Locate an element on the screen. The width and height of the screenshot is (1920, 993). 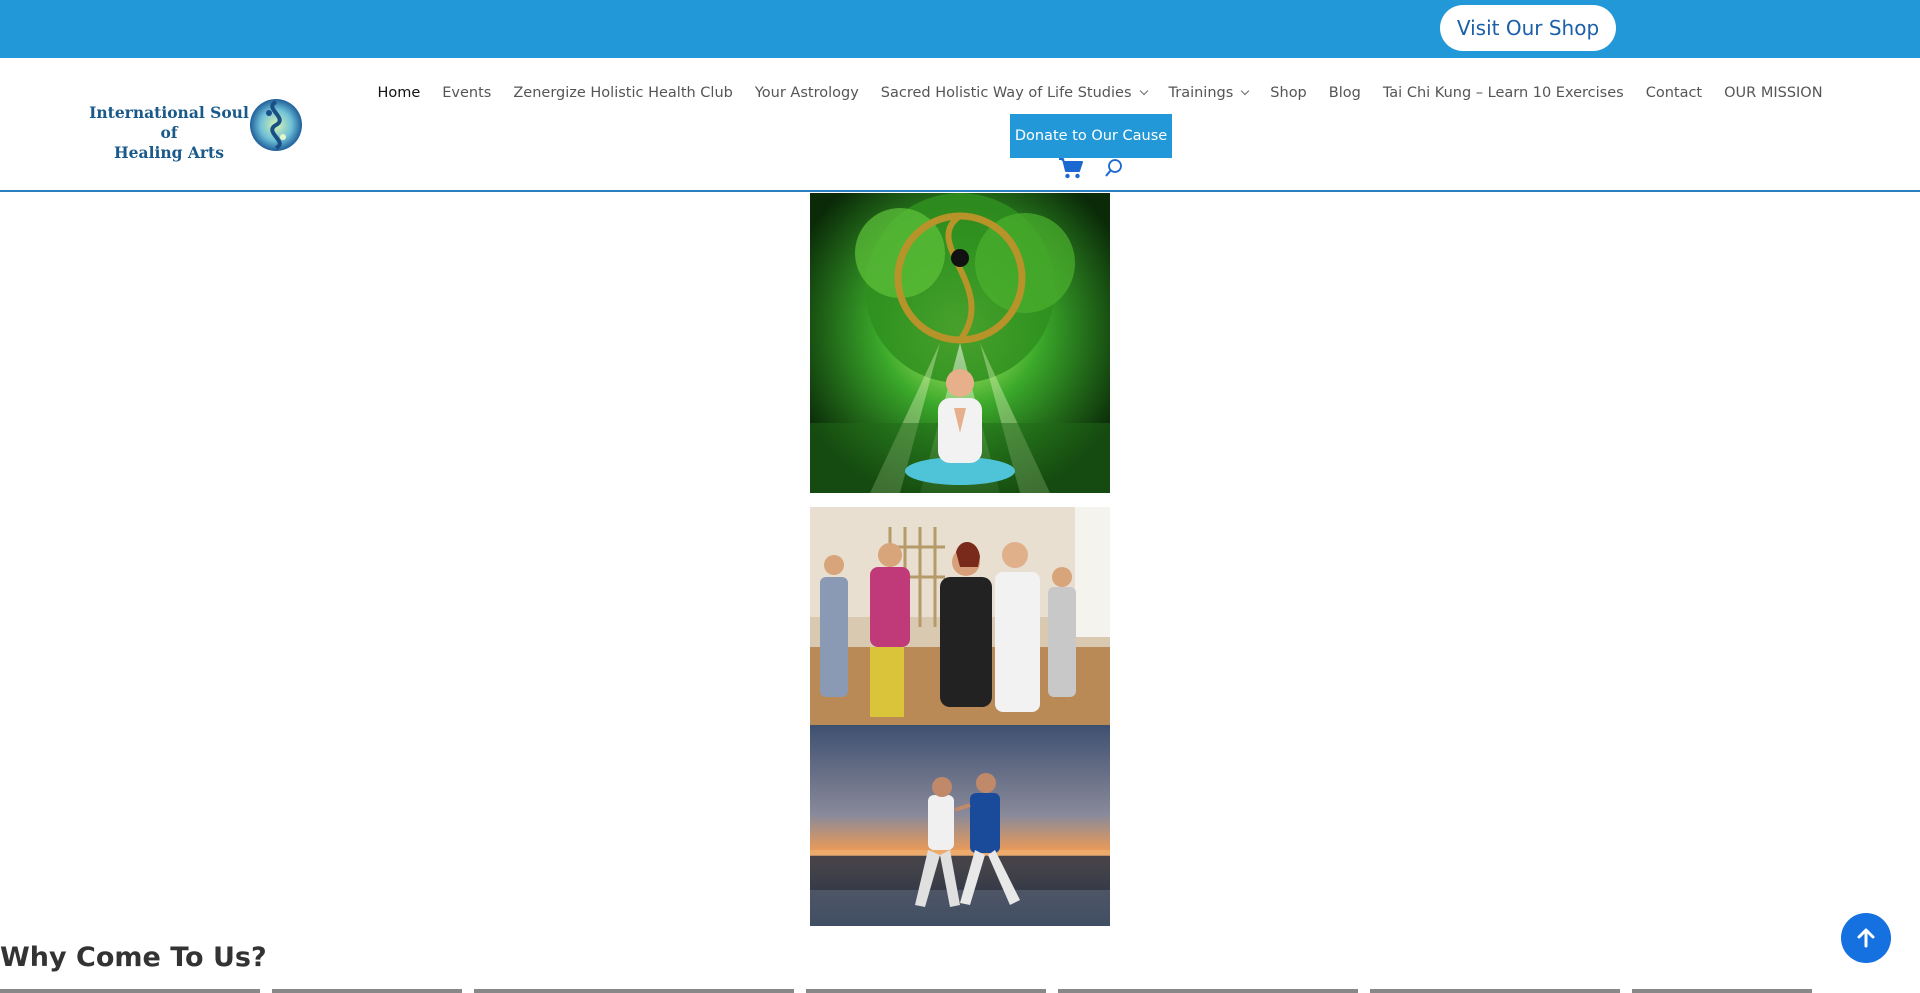
nav-sacred-studies: Sacred Holistic Way of Life Studies is located at coordinates (1014, 93).